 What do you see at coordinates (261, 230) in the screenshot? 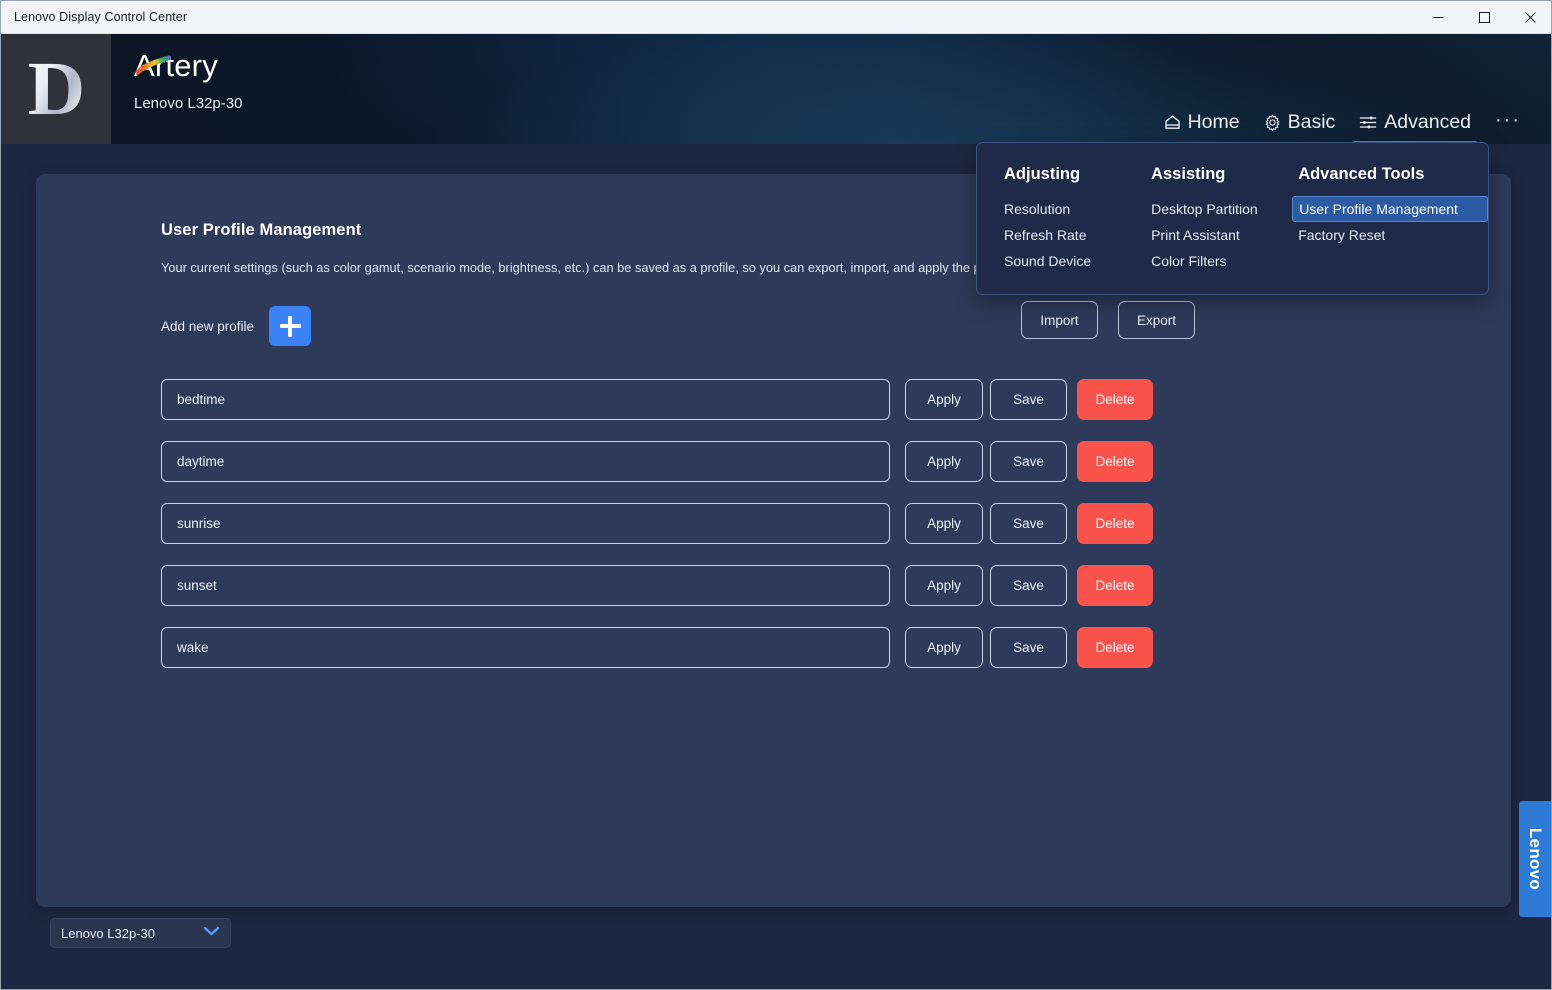
I see `page-title: User Profile Management` at bounding box center [261, 230].